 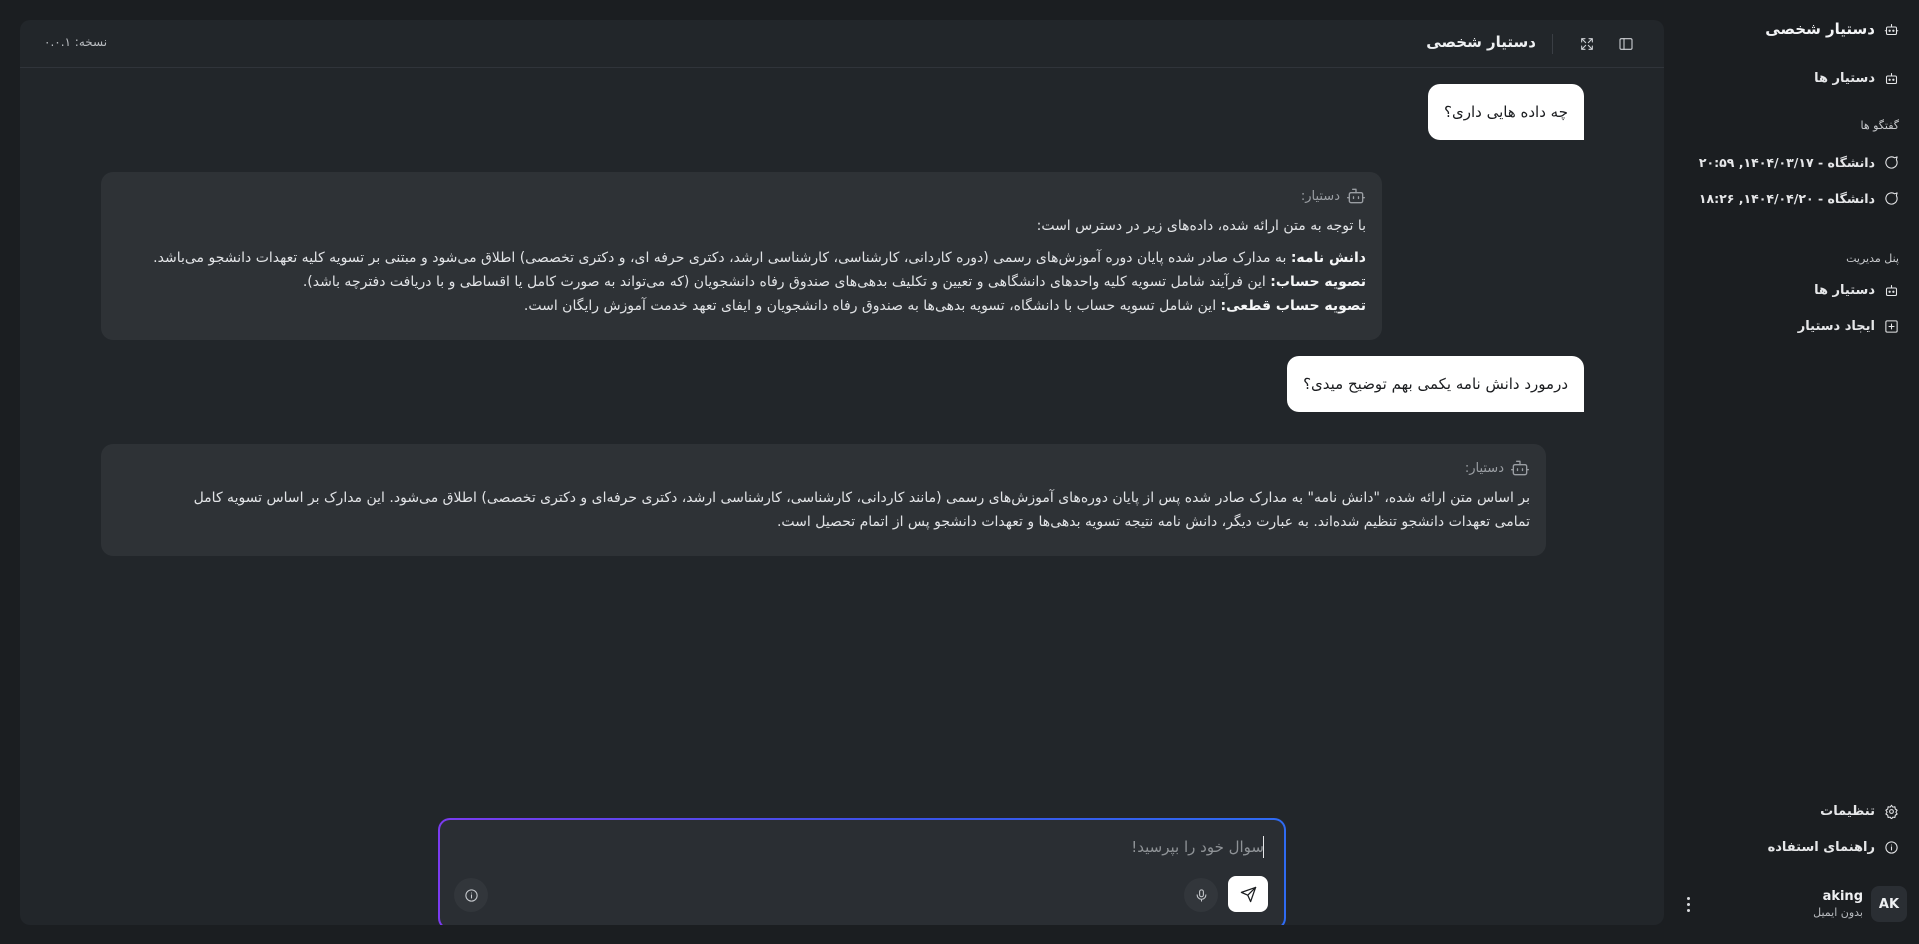 I want to click on admin-item-assistants: دستیار ها, so click(x=1856, y=290).